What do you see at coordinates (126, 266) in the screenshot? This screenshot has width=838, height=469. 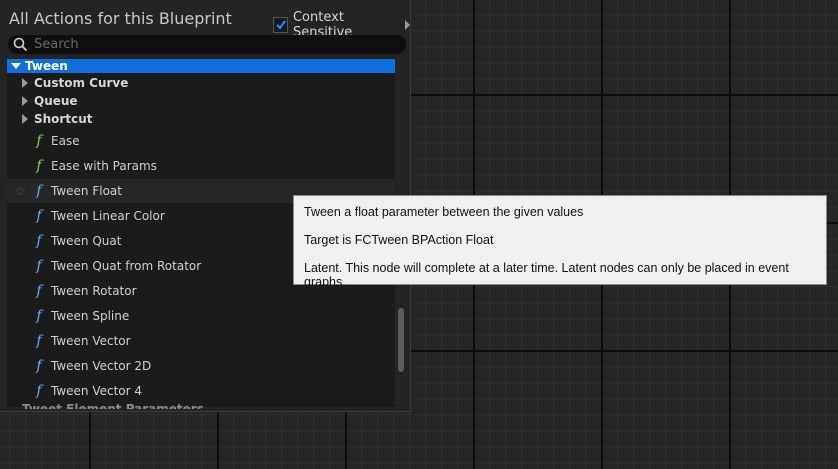 I see `action-label: Tween Quat from Rotator` at bounding box center [126, 266].